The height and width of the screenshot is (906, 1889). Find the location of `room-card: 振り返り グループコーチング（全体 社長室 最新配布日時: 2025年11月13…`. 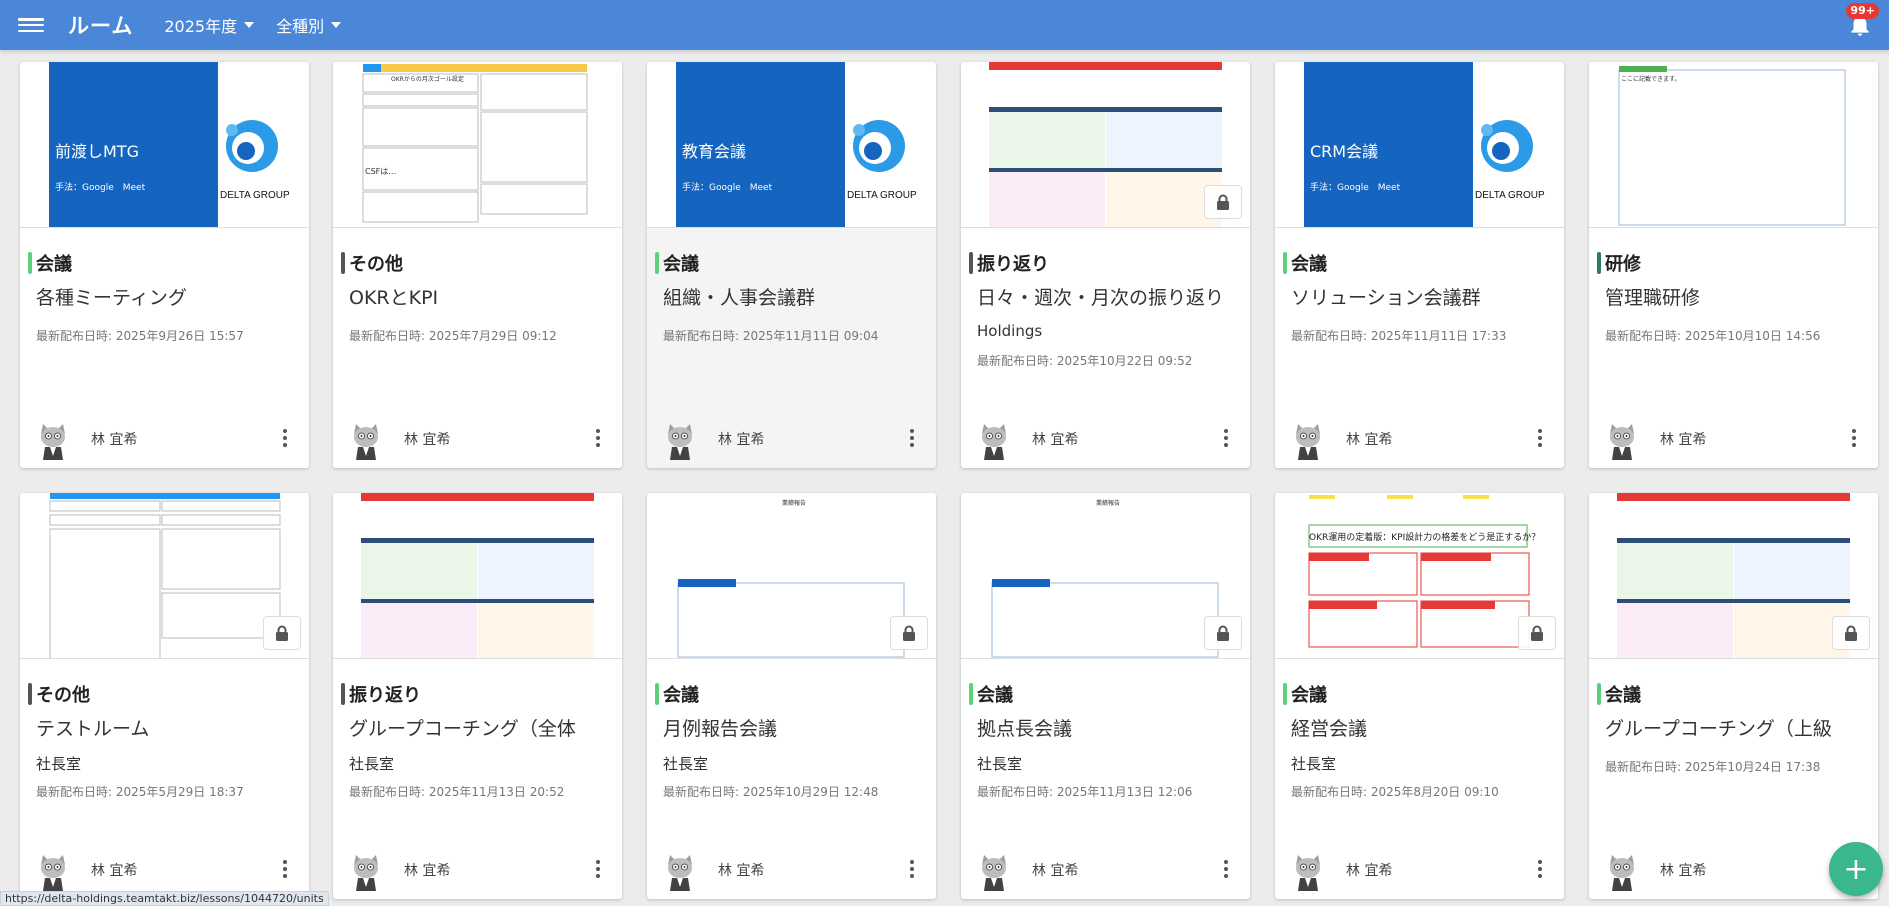

room-card: 振り返り グループコーチング（全体 社長室 最新配布日時: 2025年11月13… is located at coordinates (477, 696).